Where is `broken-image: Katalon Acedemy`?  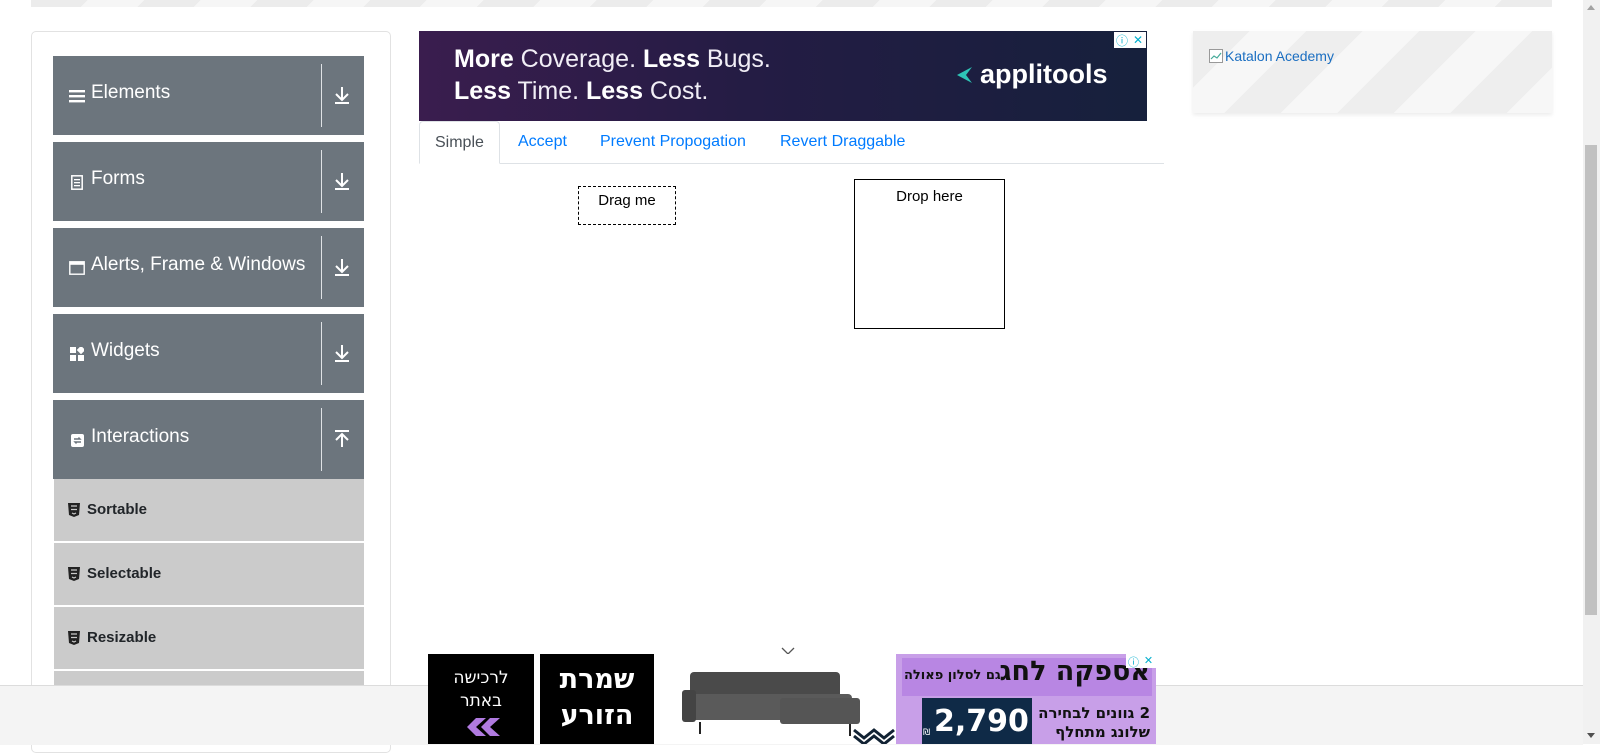 broken-image: Katalon Acedemy is located at coordinates (1271, 56).